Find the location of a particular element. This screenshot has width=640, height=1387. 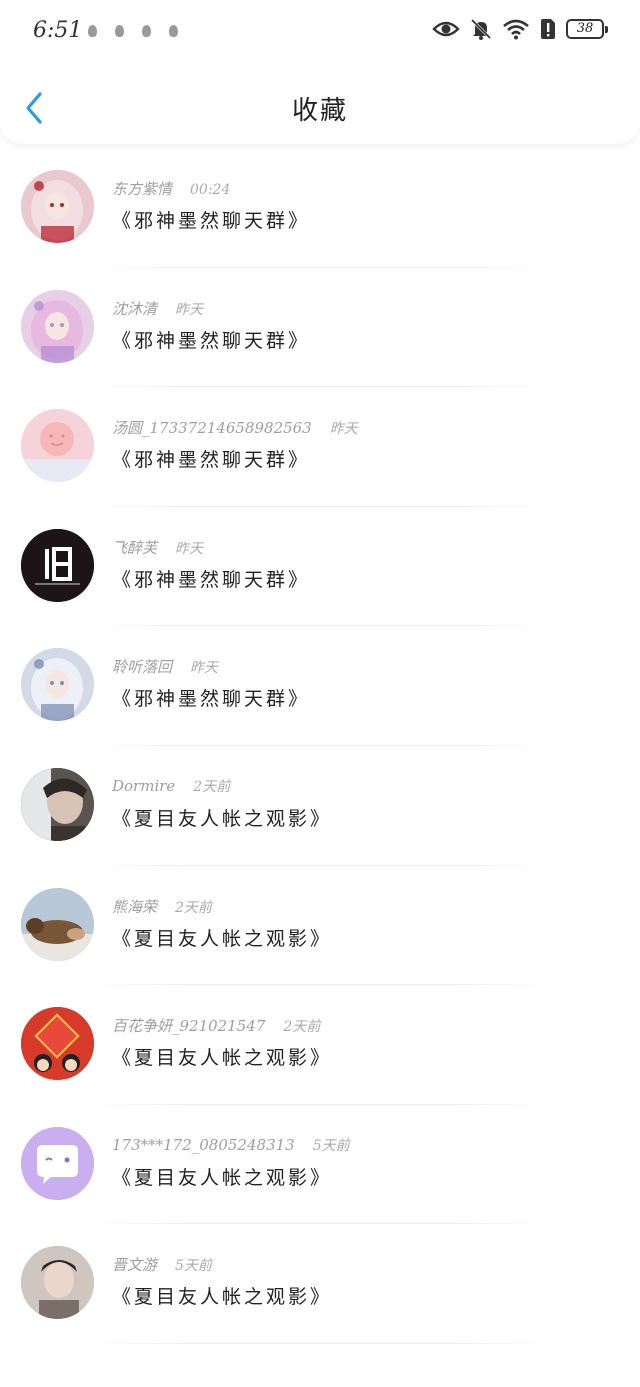

eye-icon is located at coordinates (446, 29).